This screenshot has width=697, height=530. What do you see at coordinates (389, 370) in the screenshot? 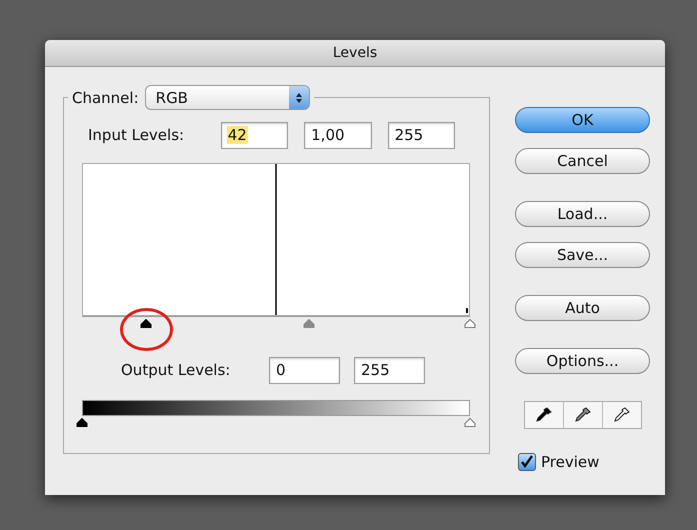
I see `output-field: 255` at bounding box center [389, 370].